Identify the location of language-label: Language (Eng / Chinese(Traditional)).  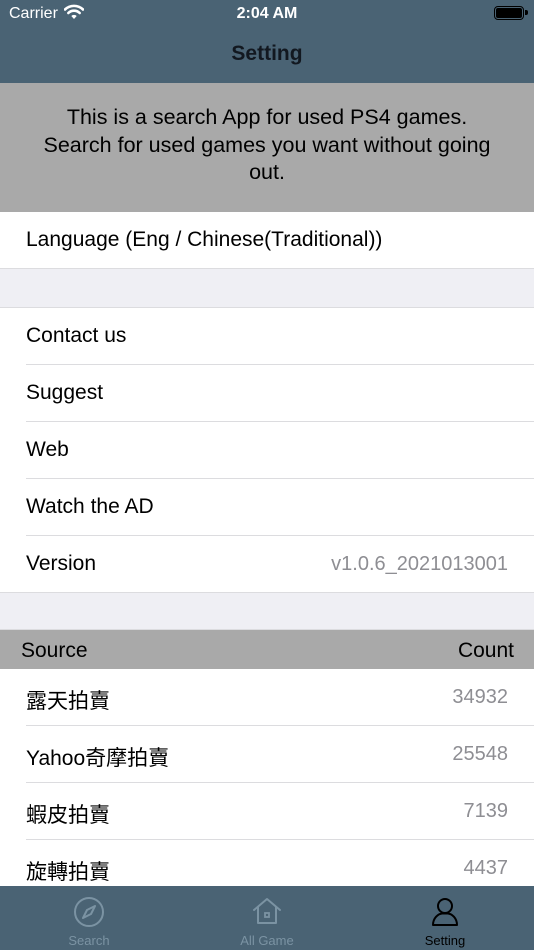
(204, 239).